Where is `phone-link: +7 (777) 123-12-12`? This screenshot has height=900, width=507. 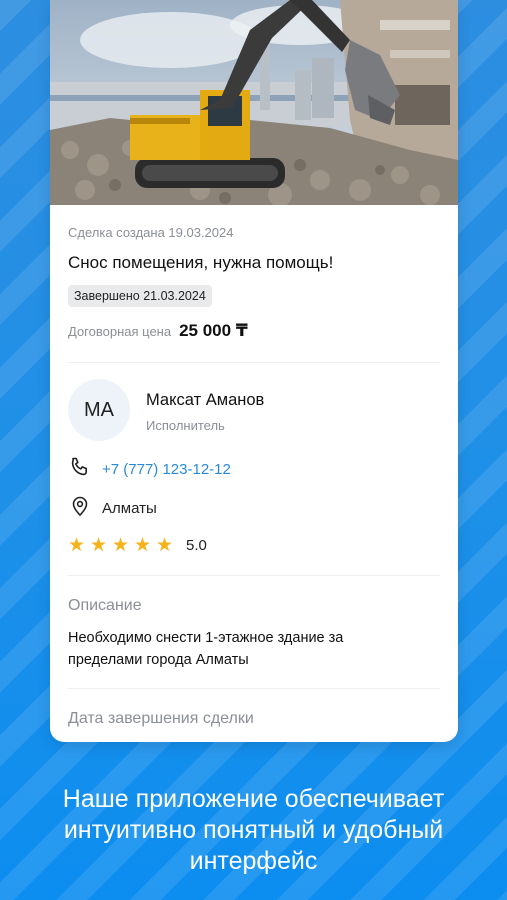 phone-link: +7 (777) 123-12-12 is located at coordinates (166, 469).